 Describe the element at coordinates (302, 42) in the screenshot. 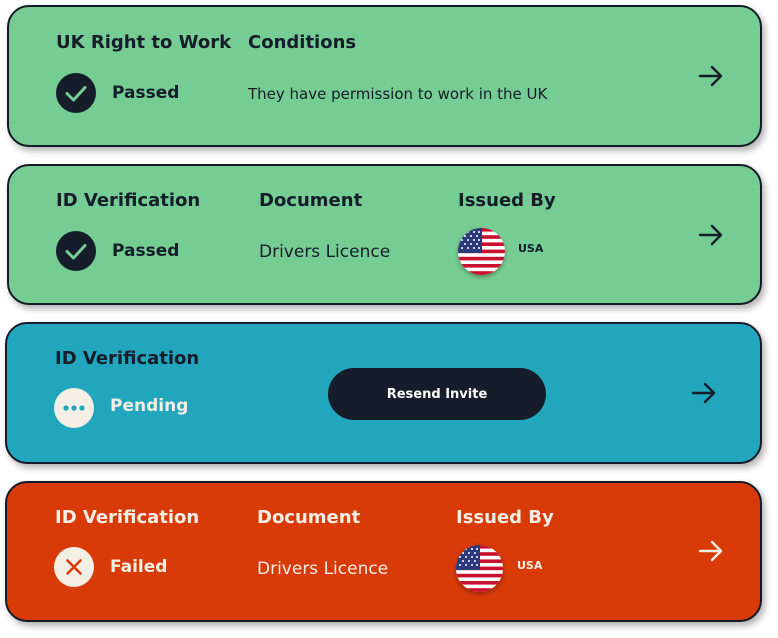

I see `conditions-header: Conditions` at that location.